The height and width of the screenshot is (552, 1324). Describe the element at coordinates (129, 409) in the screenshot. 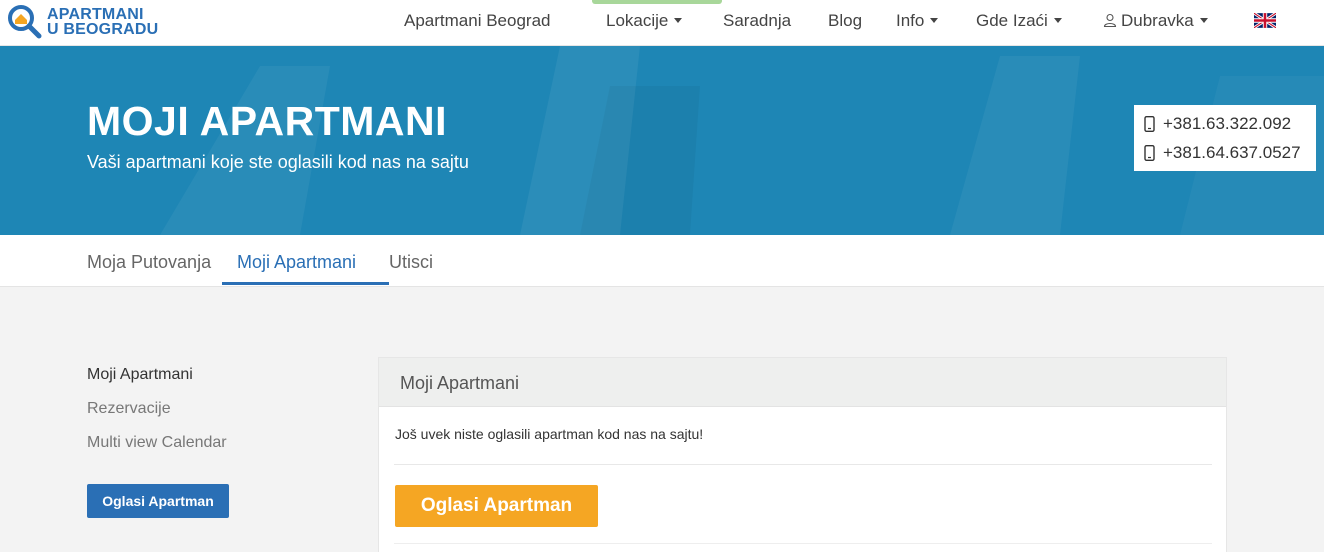

I see `sidebar-item-rezervacije: Rezervacije` at that location.